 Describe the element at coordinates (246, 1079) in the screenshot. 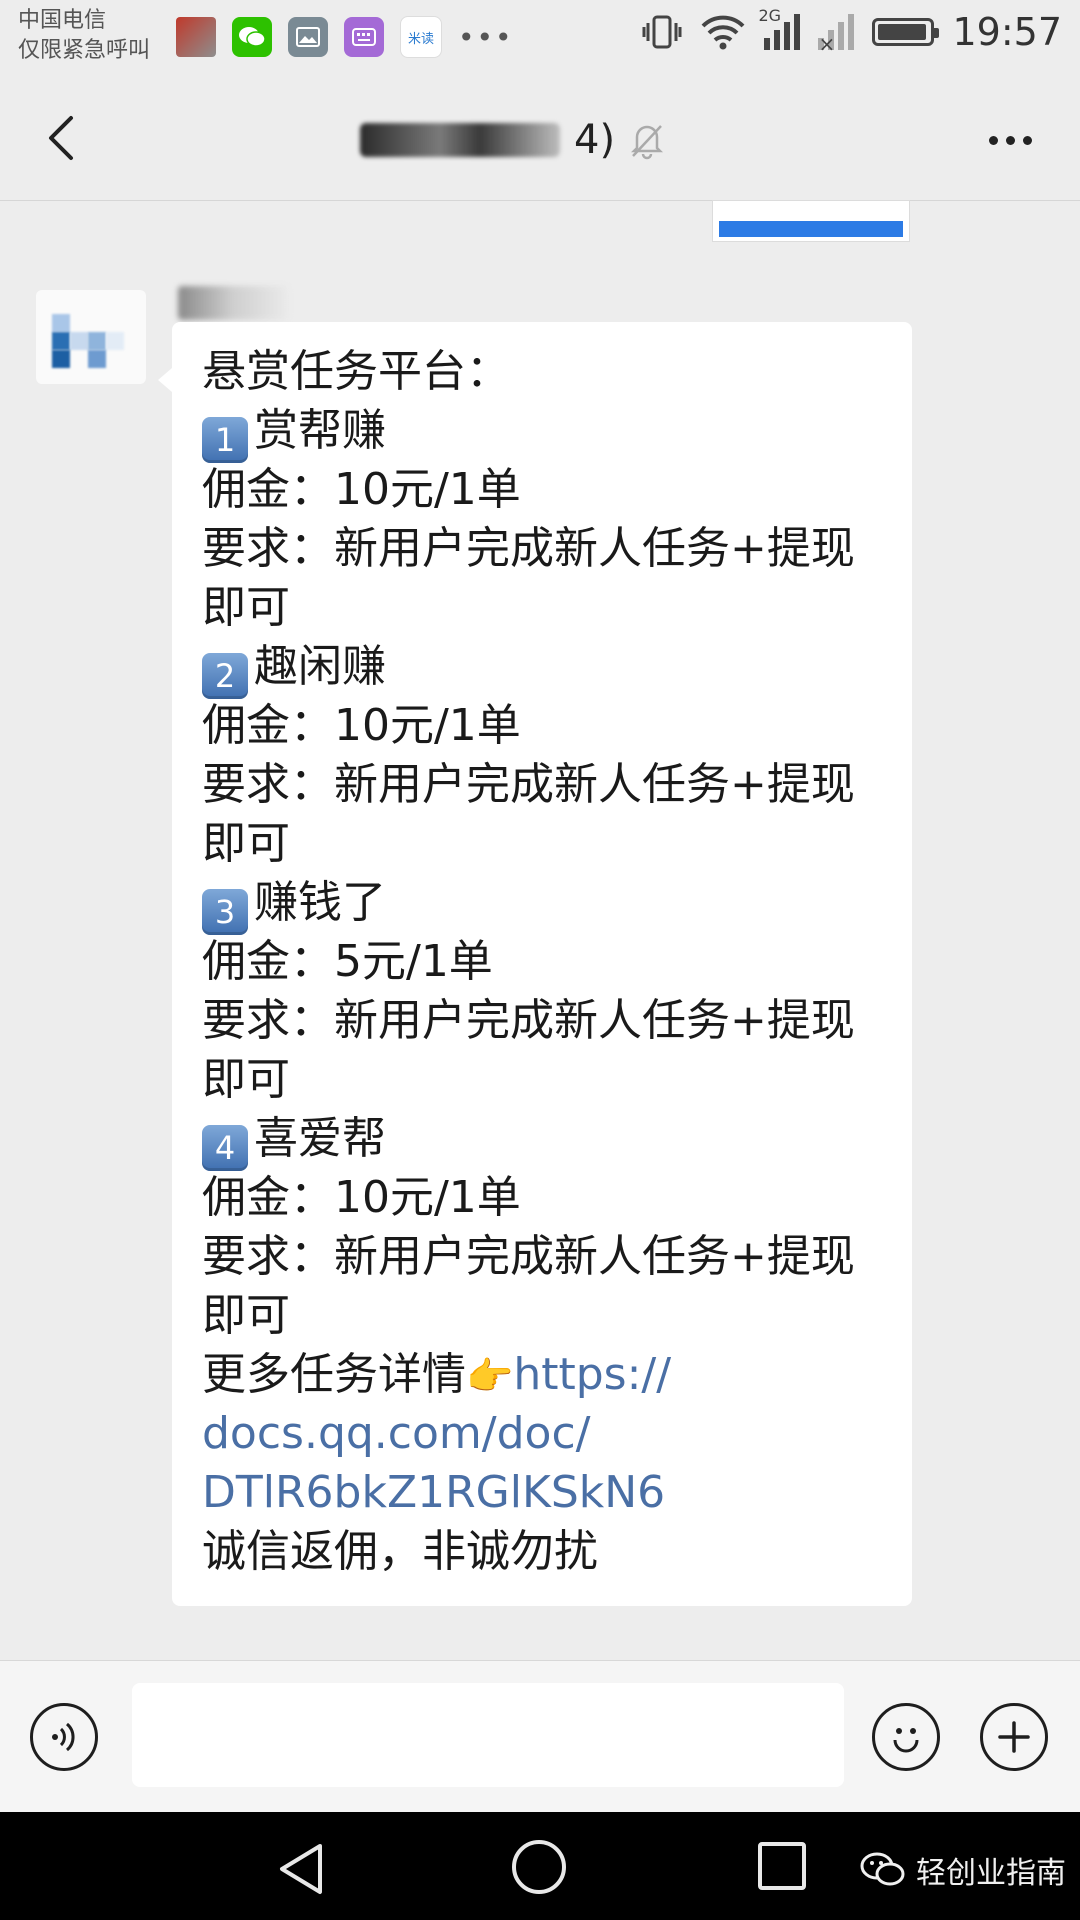

I see `platform-3-requirement-cont: 即可` at that location.